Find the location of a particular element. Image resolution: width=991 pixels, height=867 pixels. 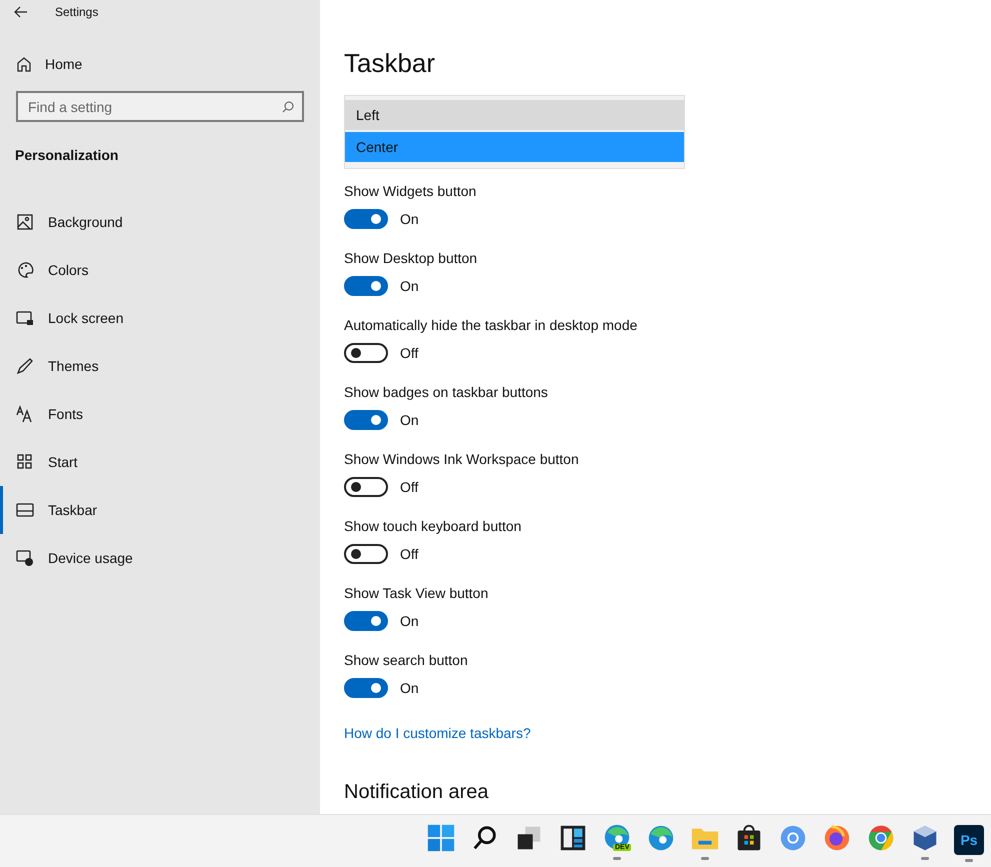

sidebar-item: Start is located at coordinates (160, 462).